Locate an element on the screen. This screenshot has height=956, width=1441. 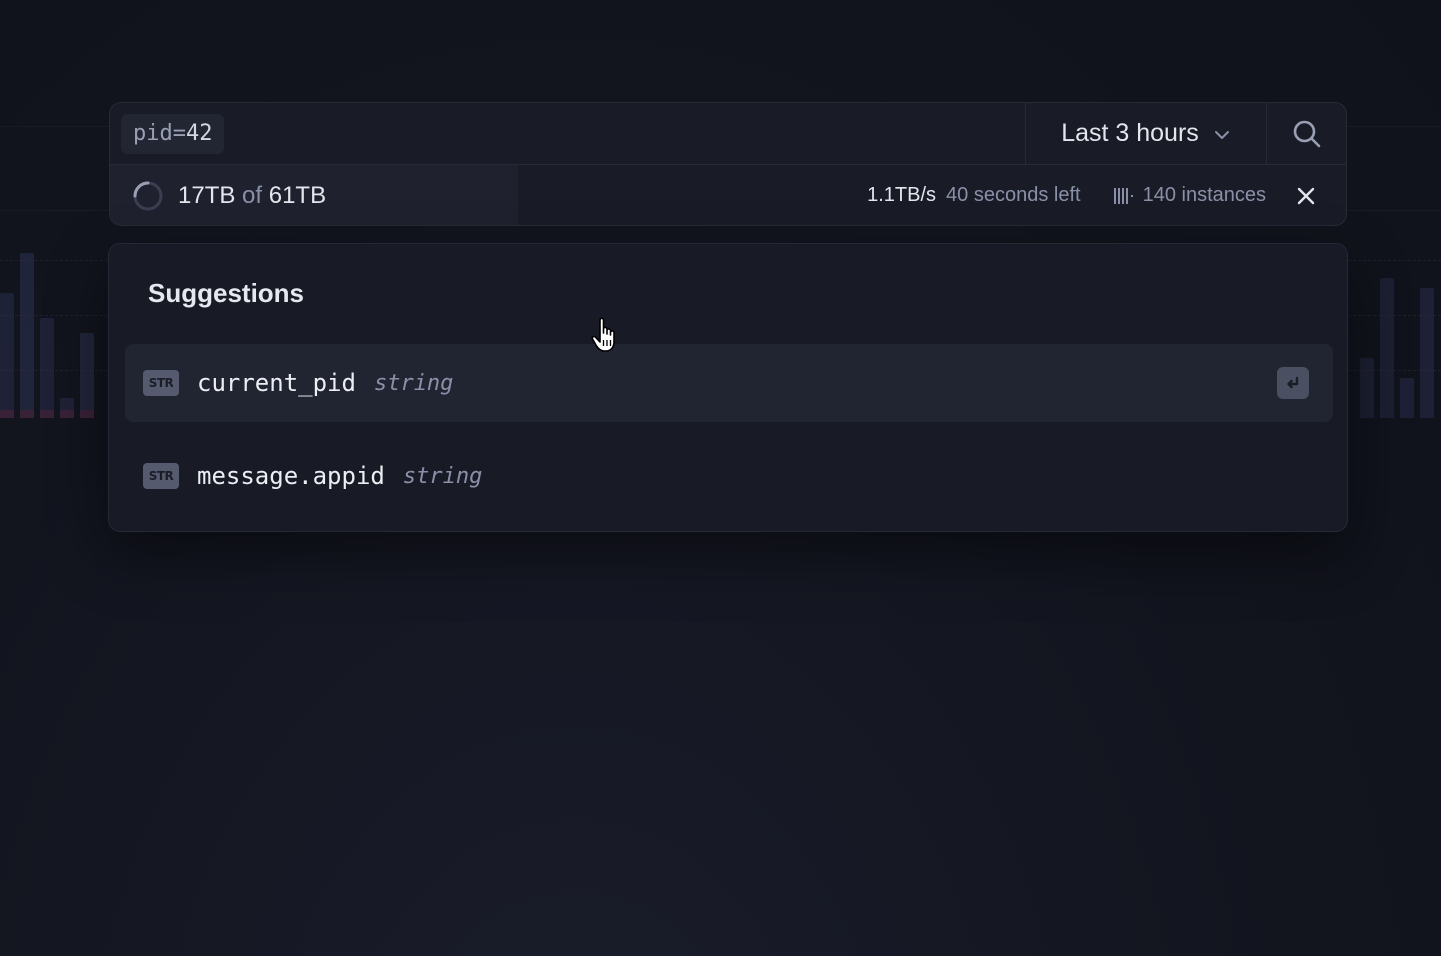
query-input: pid= 42 is located at coordinates (567, 133).